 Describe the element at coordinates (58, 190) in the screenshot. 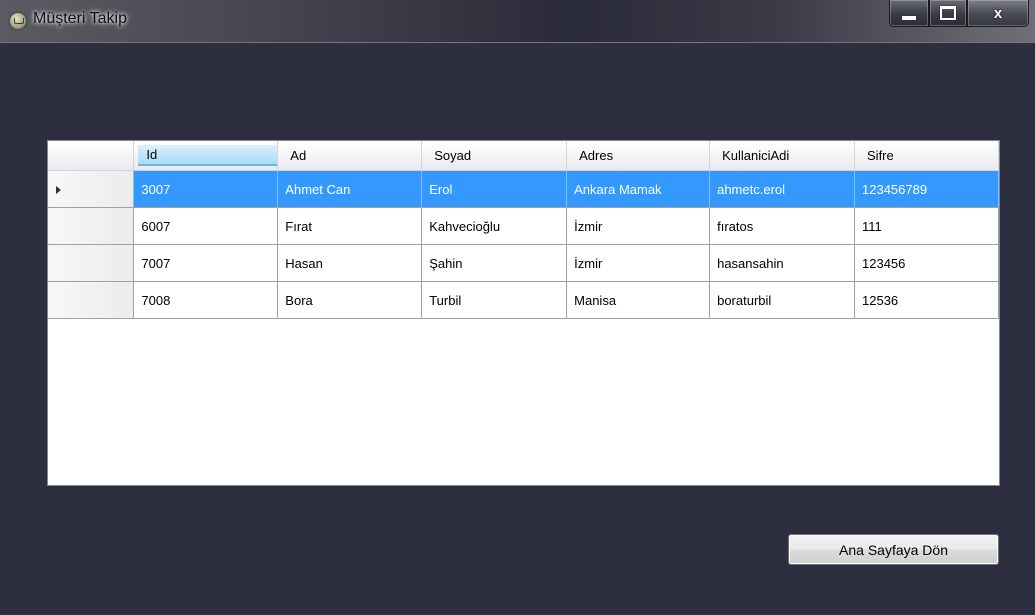

I see `current-row-arrow-icon` at that location.